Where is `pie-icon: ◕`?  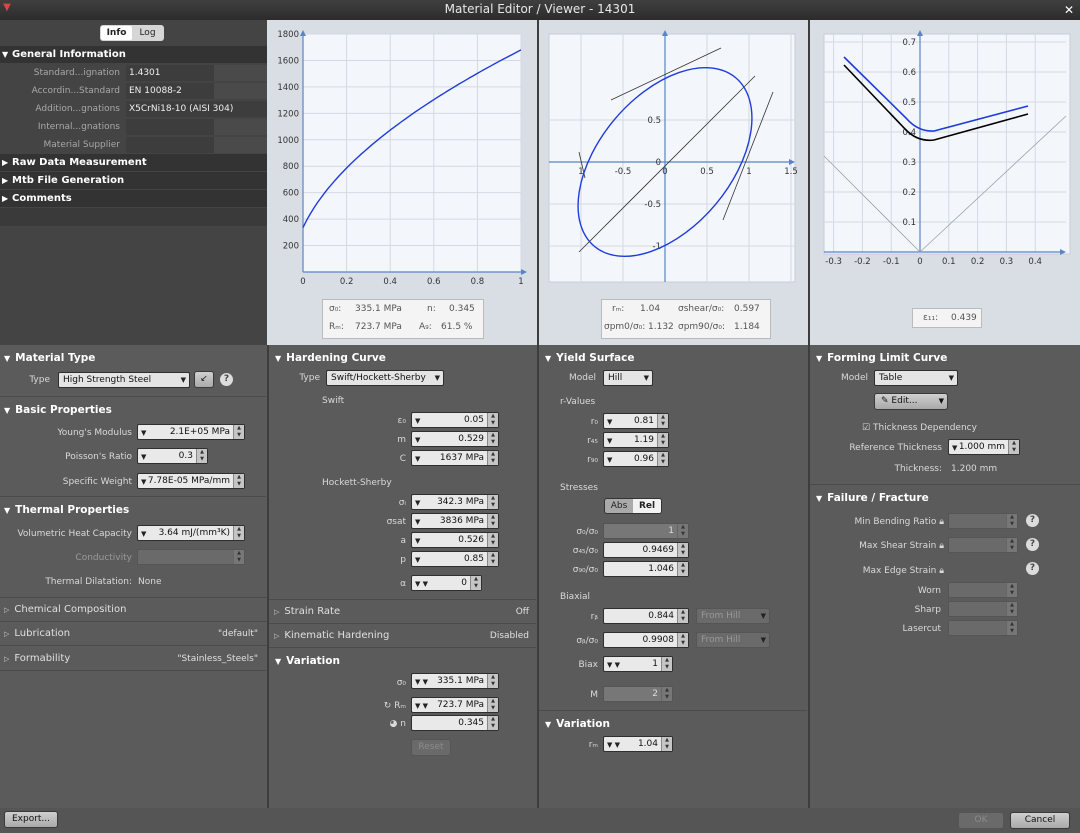 pie-icon: ◕ is located at coordinates (393, 724).